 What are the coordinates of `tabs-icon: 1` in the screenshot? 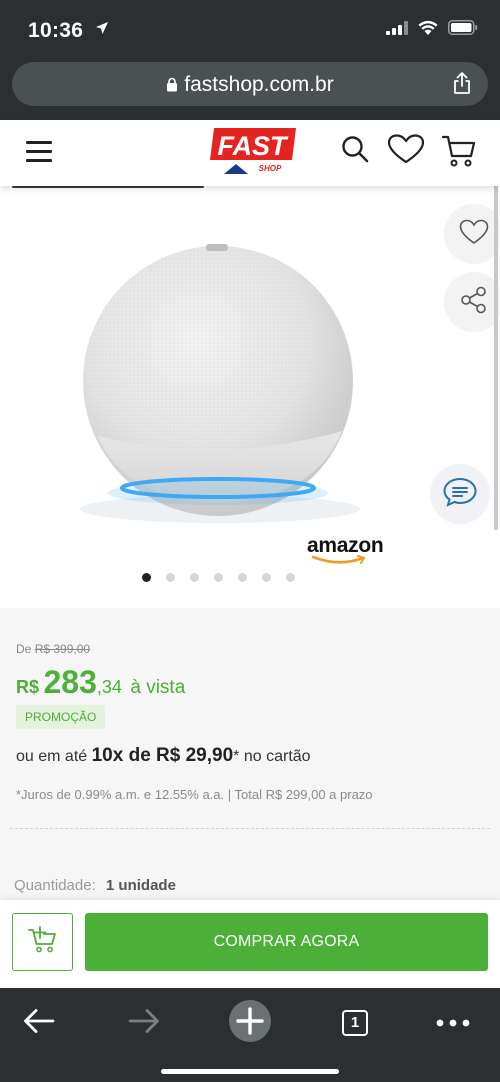 It's located at (355, 1023).